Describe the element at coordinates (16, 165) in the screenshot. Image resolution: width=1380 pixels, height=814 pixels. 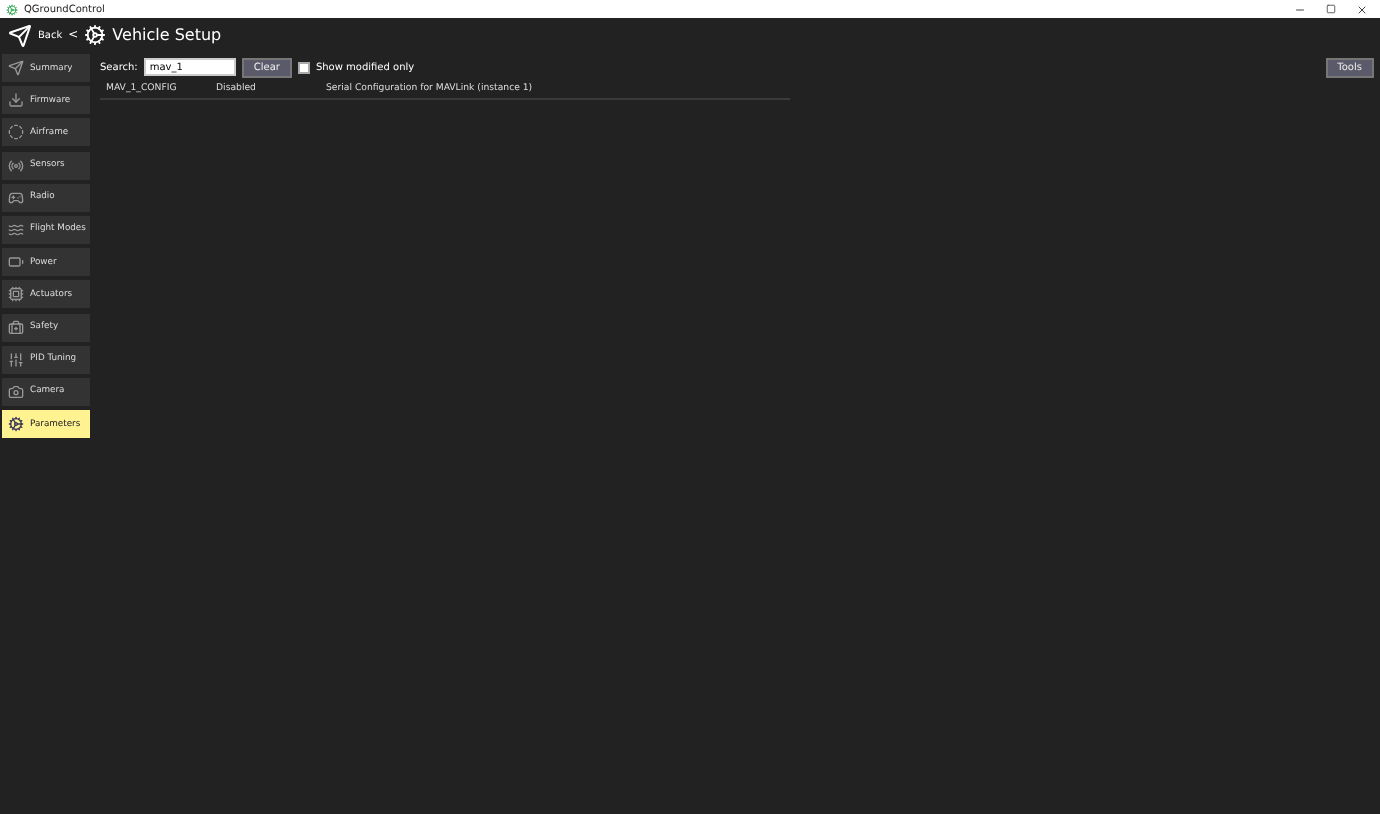
I see `signal-icon` at that location.